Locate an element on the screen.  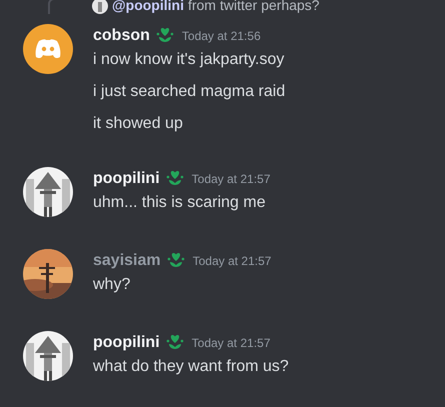
timestamp: Today at 21:56 is located at coordinates (221, 36).